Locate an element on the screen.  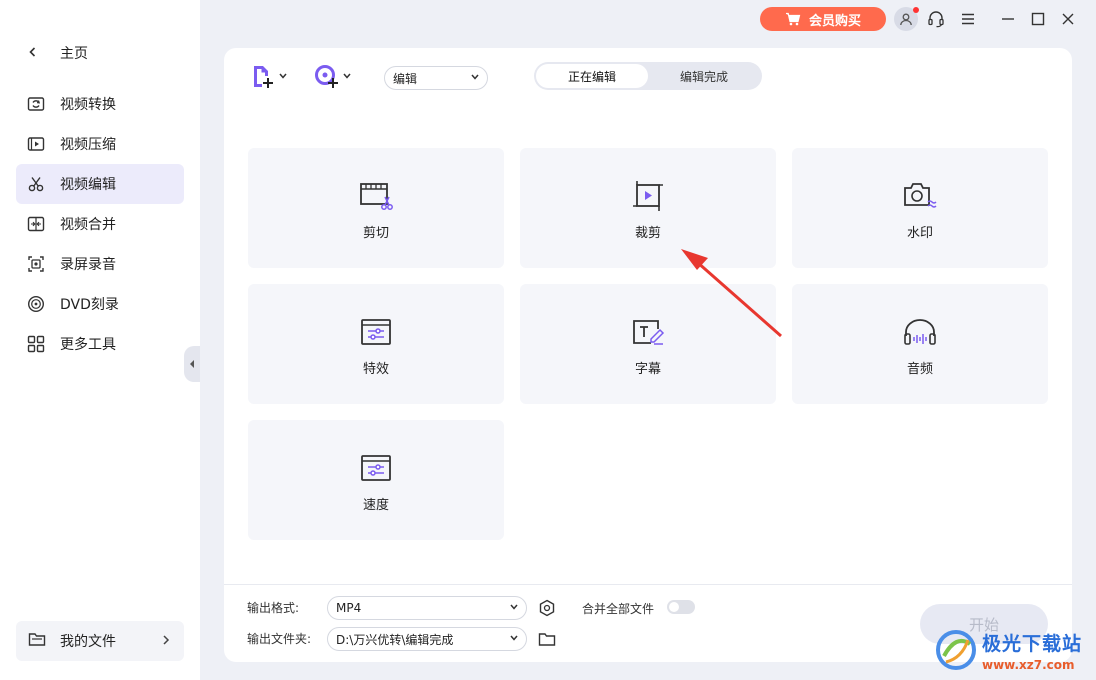
format-settings-button is located at coordinates (547, 608).